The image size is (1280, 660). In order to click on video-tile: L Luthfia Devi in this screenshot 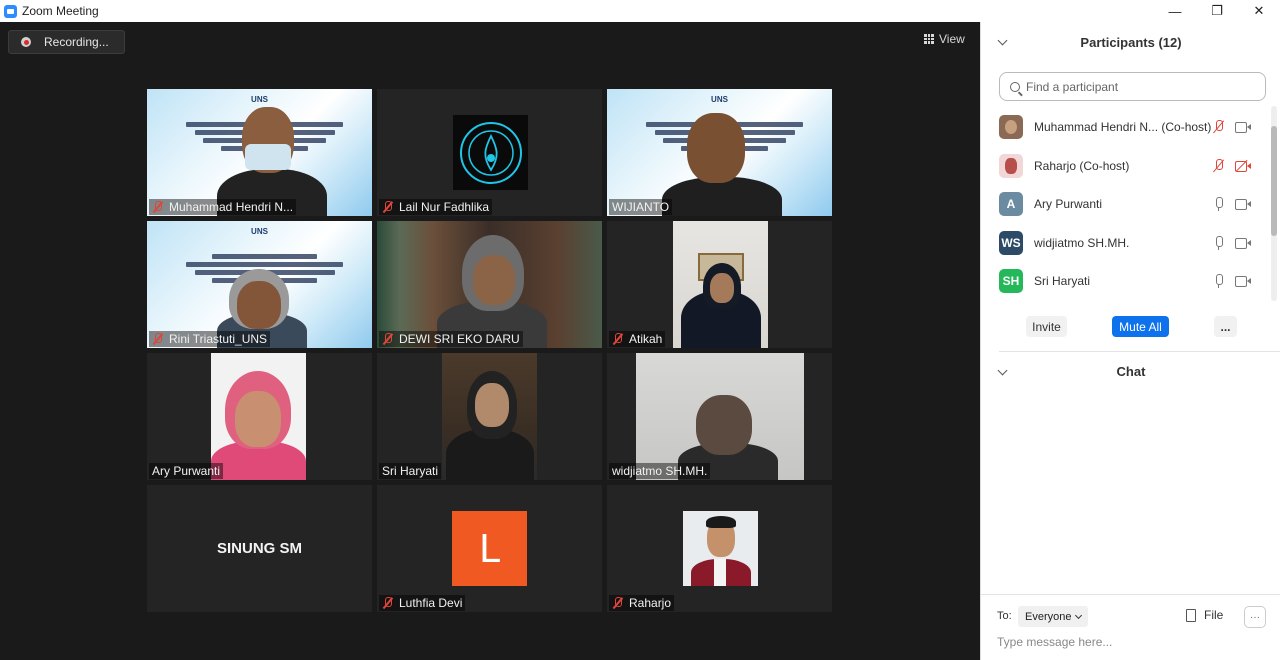, I will do `click(489, 548)`.